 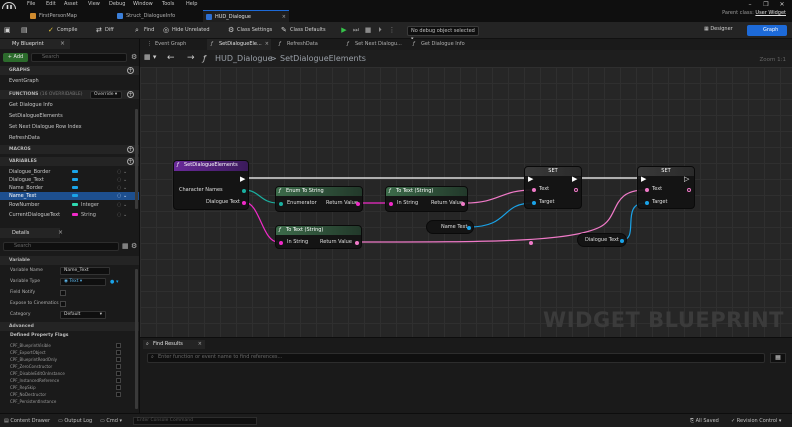 What do you see at coordinates (106, 95) in the screenshot?
I see `override-dropdown: Override ▾` at bounding box center [106, 95].